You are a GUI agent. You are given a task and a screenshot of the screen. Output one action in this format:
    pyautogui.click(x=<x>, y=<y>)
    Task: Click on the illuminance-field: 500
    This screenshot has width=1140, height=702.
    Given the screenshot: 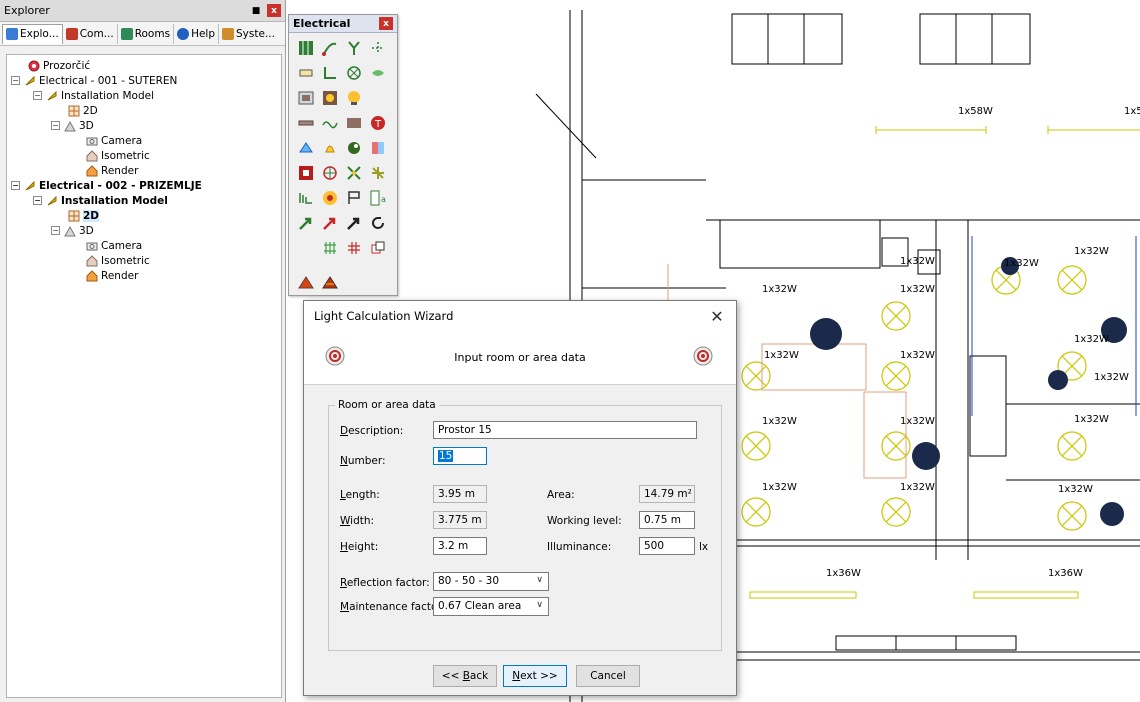 What is the action you would take?
    pyautogui.click(x=667, y=546)
    